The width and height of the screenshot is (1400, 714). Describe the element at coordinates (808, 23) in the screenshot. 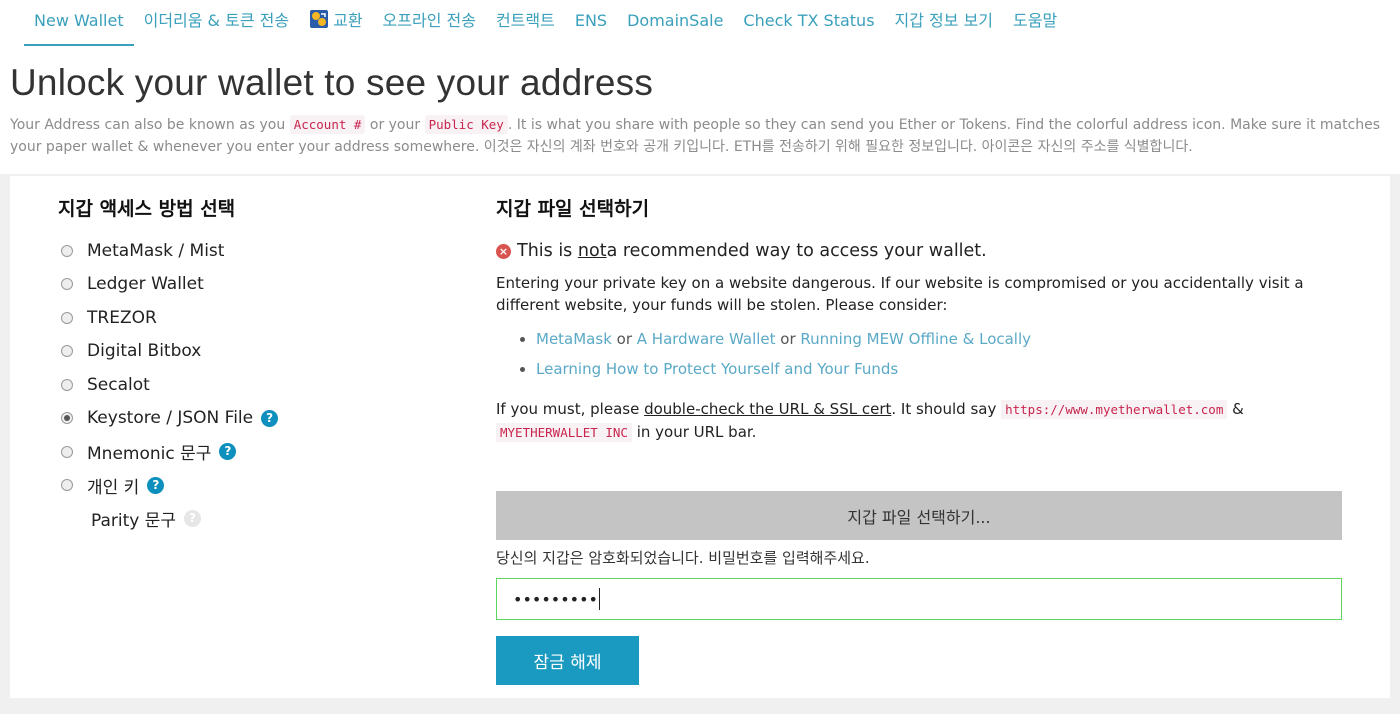

I see `nav-check-tx: Check TX Status` at that location.